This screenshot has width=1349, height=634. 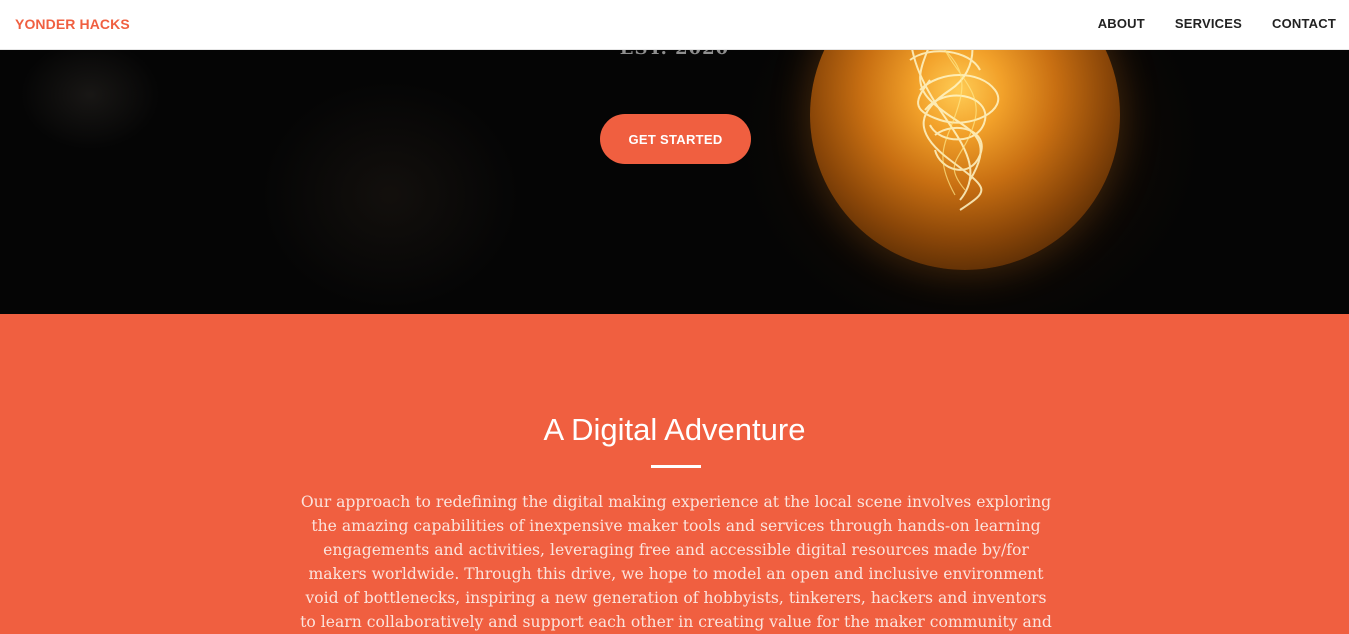 I want to click on hero-background-shade, so click(x=390, y=195).